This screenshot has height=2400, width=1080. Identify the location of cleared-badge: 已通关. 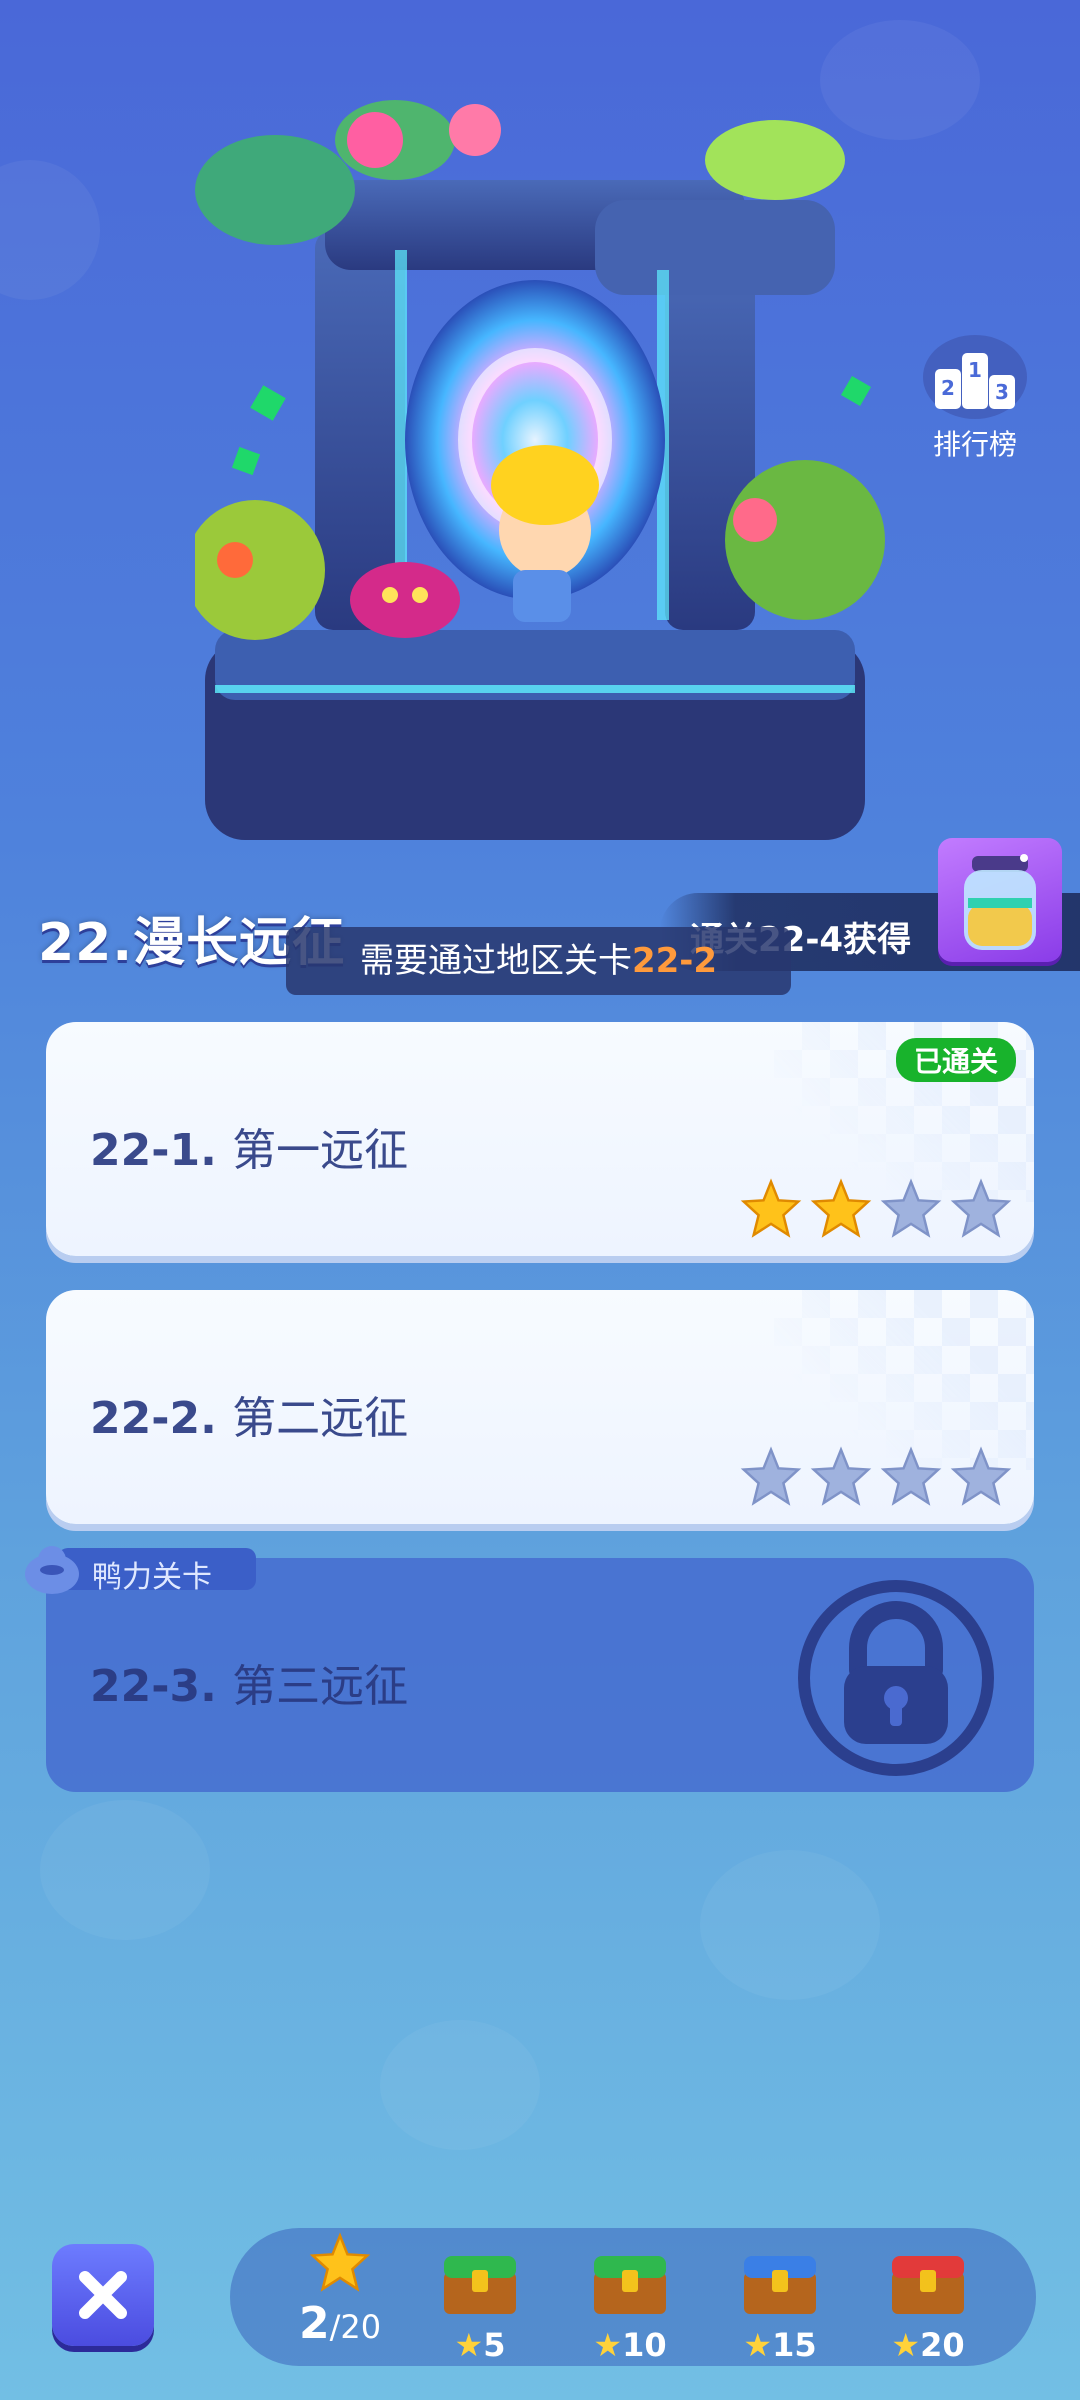
(955, 1060).